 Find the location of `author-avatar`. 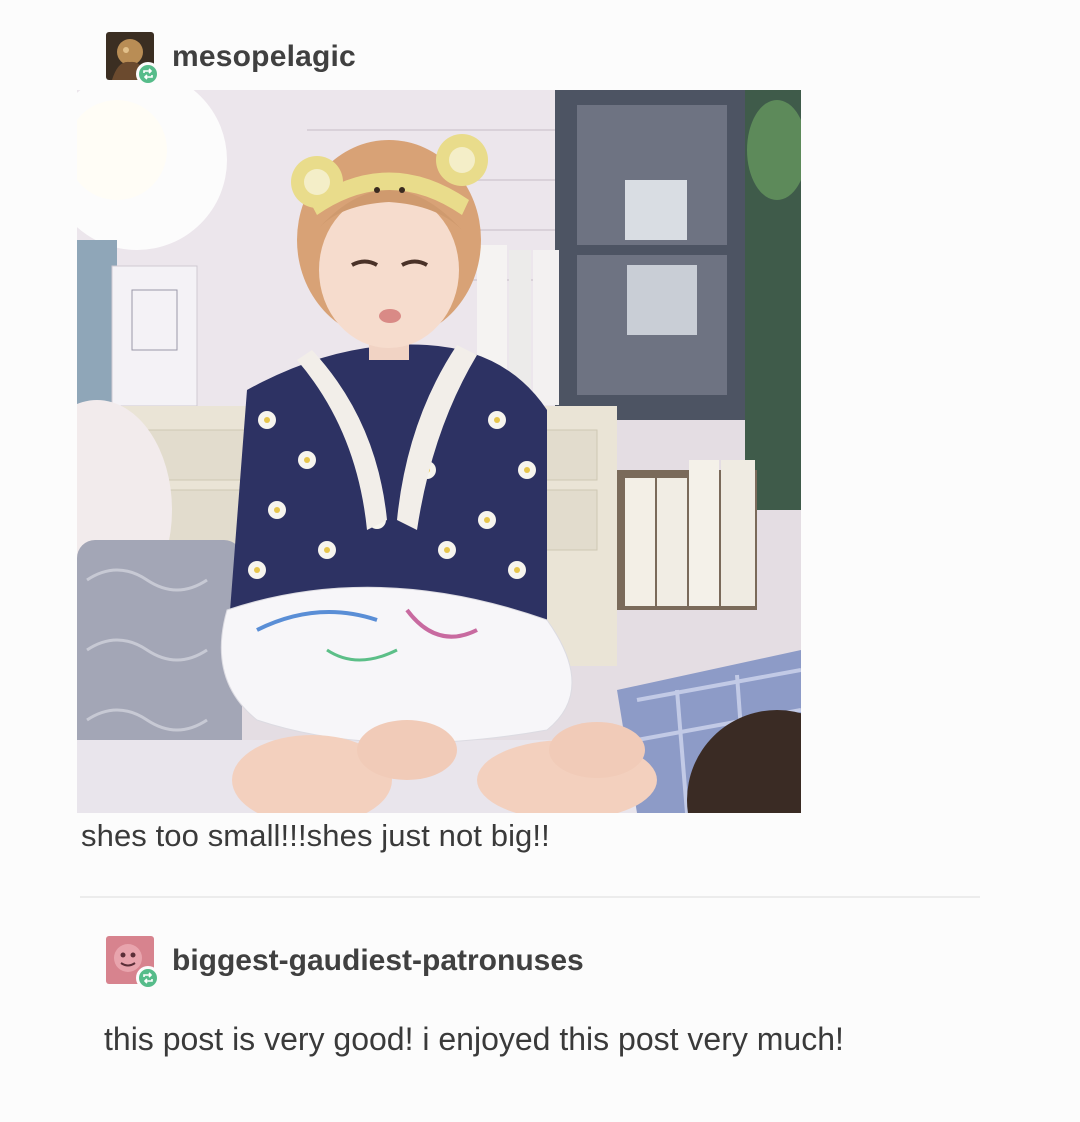

author-avatar is located at coordinates (133, 59).